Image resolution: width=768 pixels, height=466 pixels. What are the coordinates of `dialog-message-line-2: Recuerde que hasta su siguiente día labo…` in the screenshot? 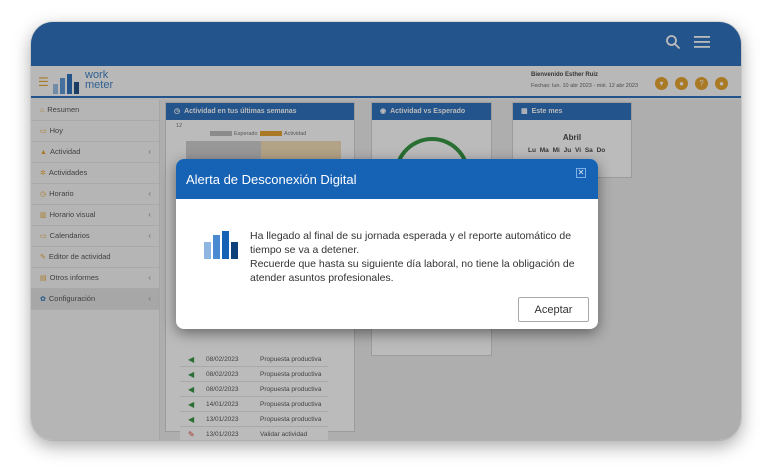 It's located at (412, 271).